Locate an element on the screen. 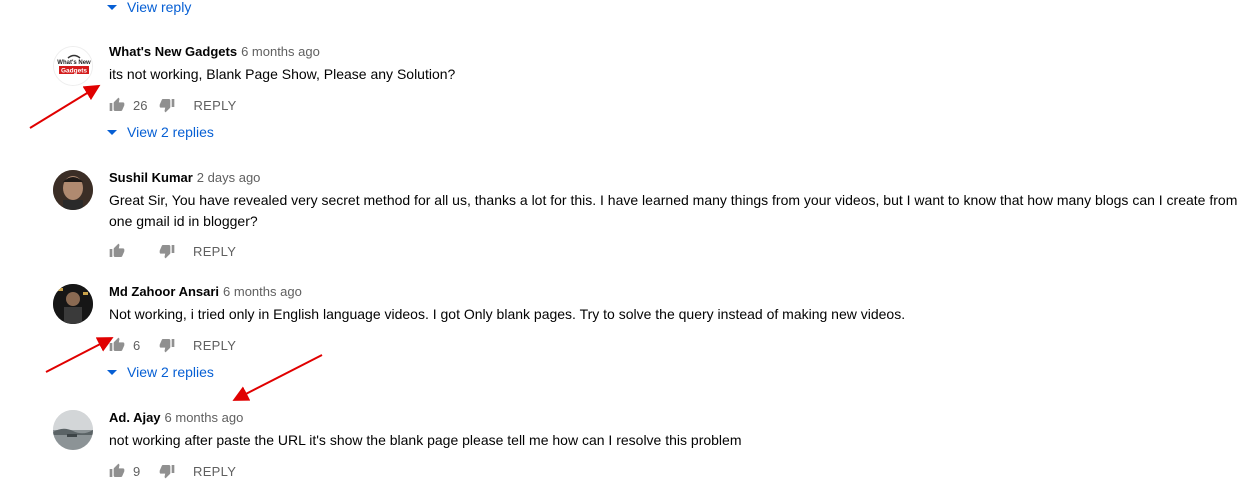  comment-header: Md Zahoor Ansari 6 months ago is located at coordinates (205, 291).